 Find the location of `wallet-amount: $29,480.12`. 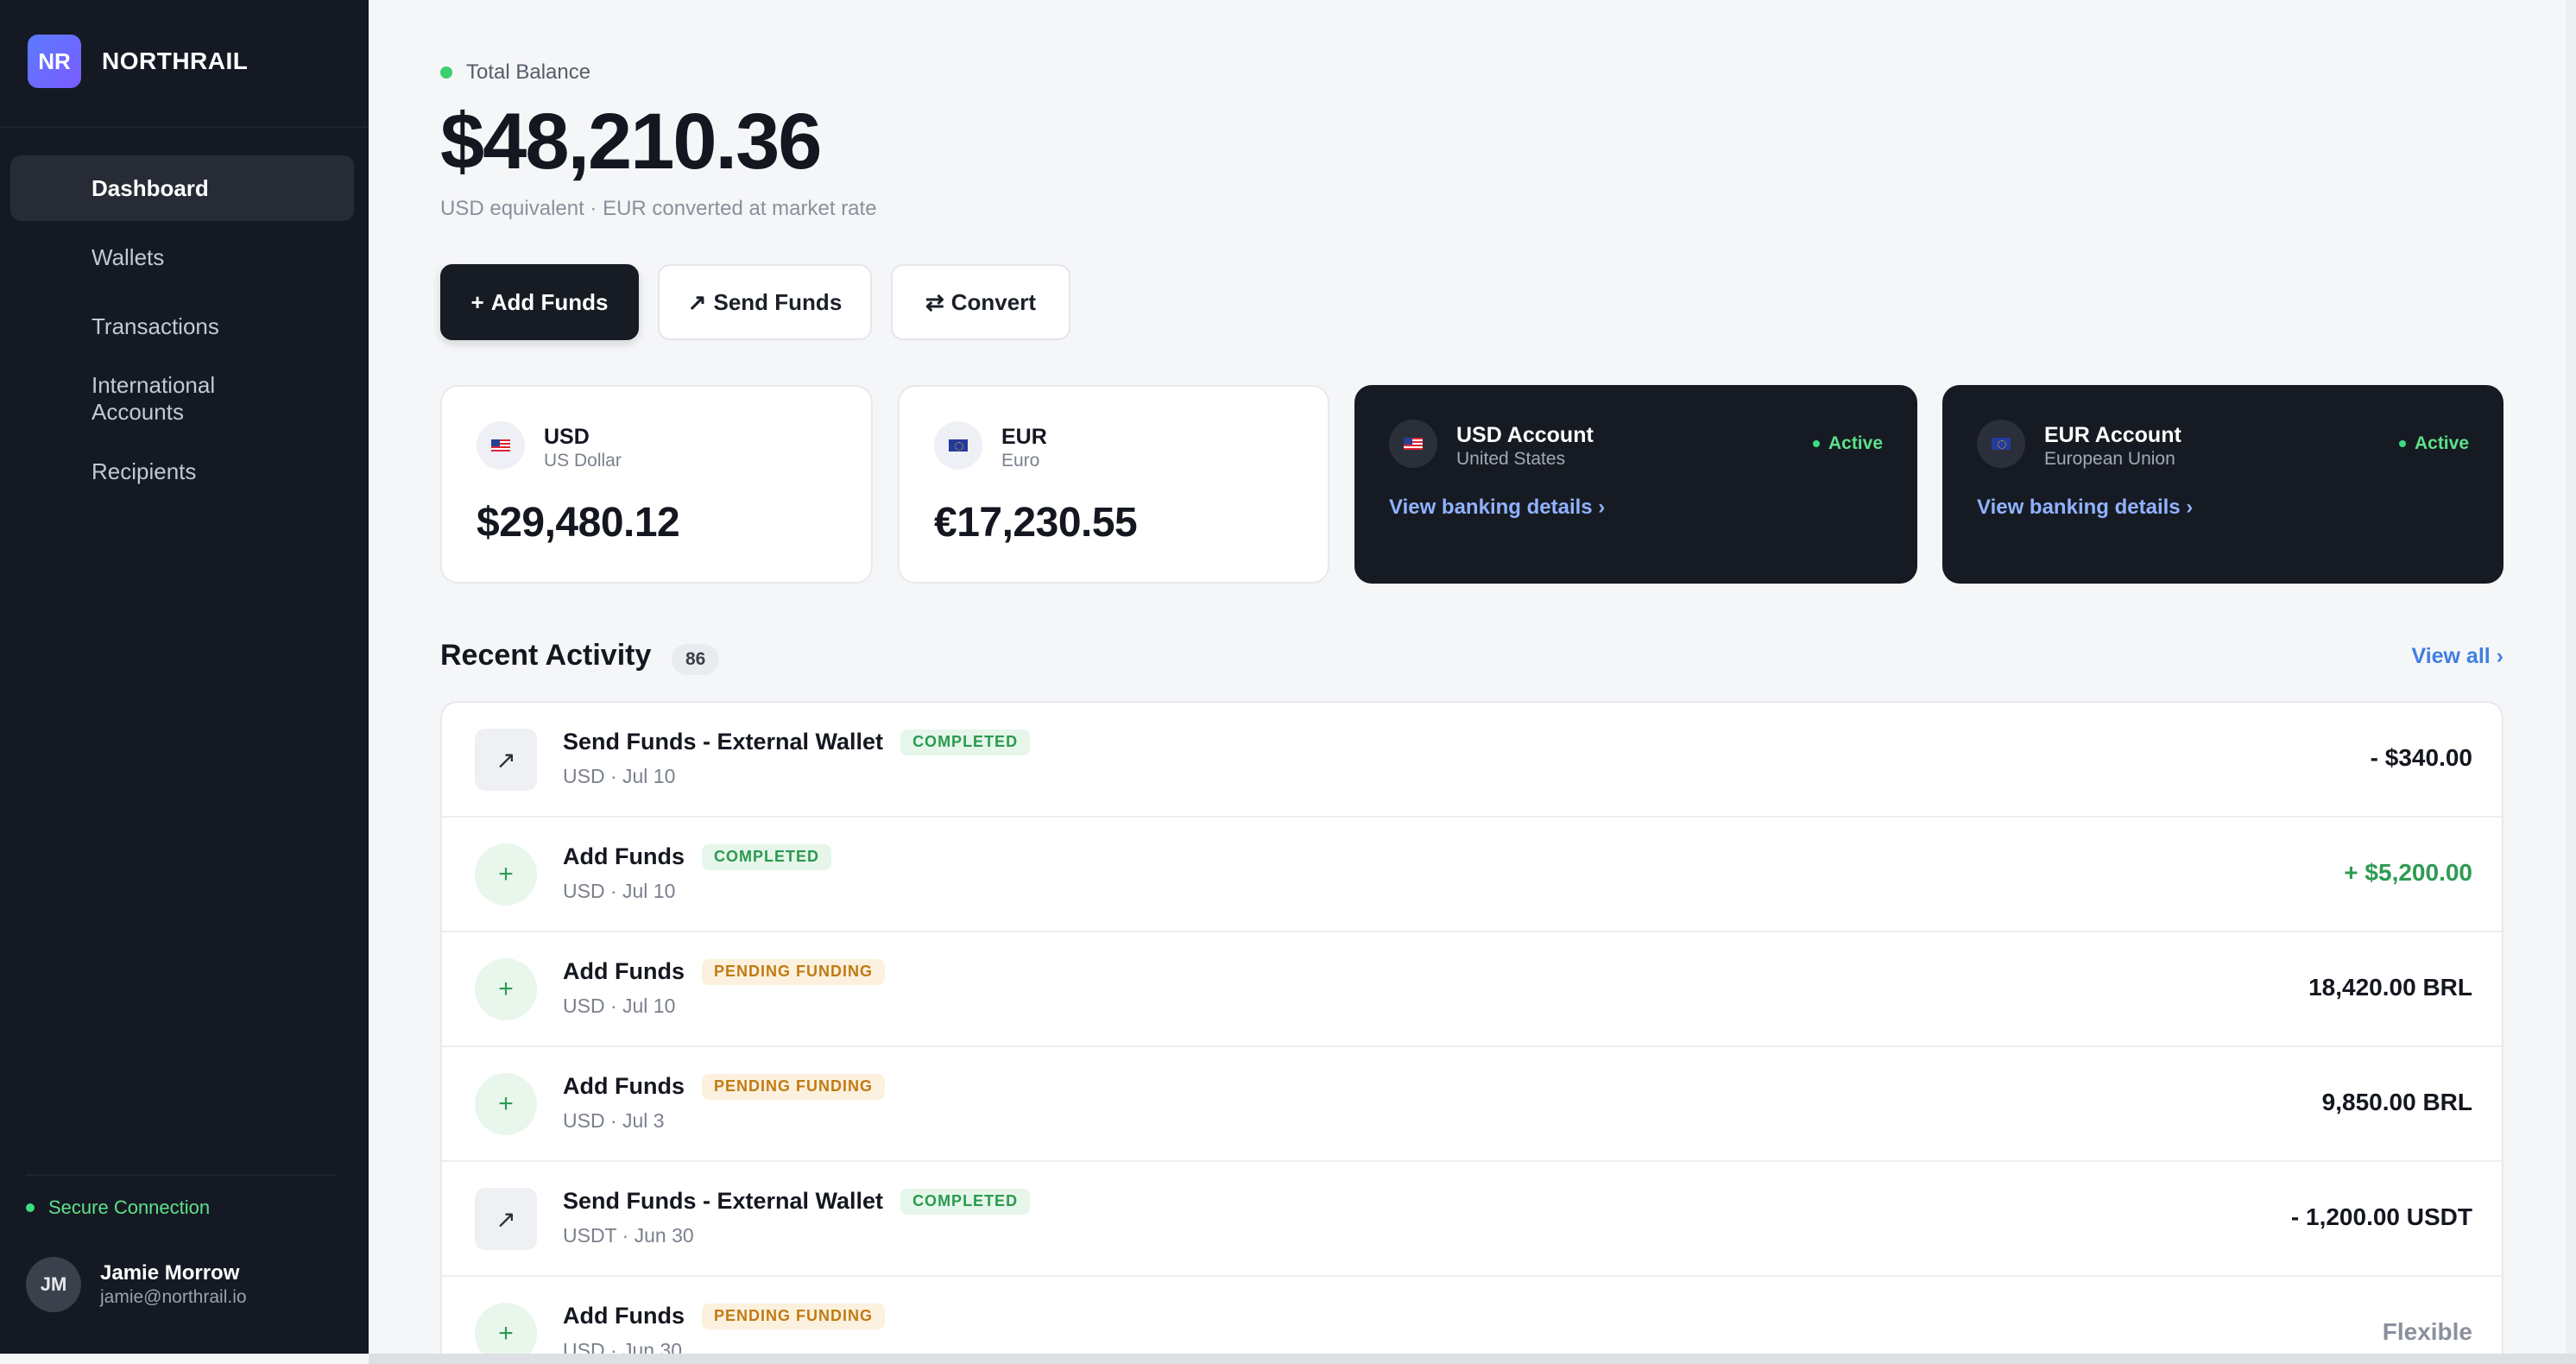

wallet-amount: $29,480.12 is located at coordinates (578, 523).